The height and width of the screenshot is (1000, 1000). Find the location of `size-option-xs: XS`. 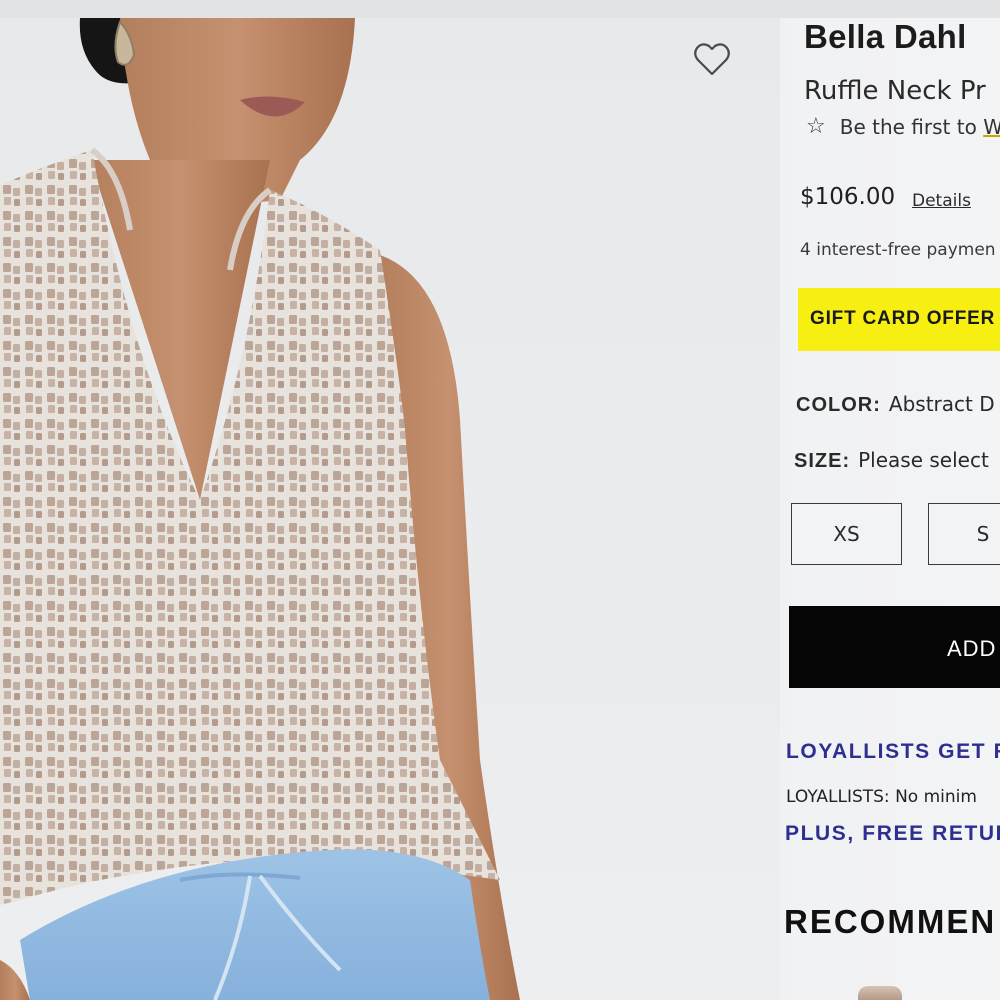

size-option-xs: XS is located at coordinates (846, 534).